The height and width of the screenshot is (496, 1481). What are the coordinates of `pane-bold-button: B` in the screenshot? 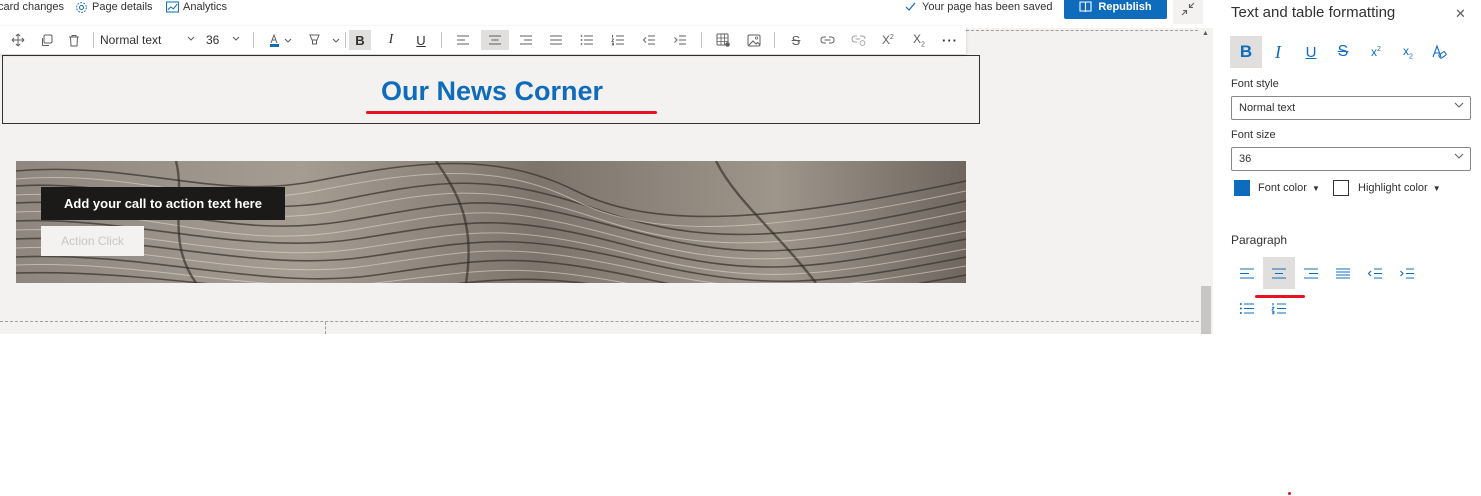 It's located at (1246, 52).